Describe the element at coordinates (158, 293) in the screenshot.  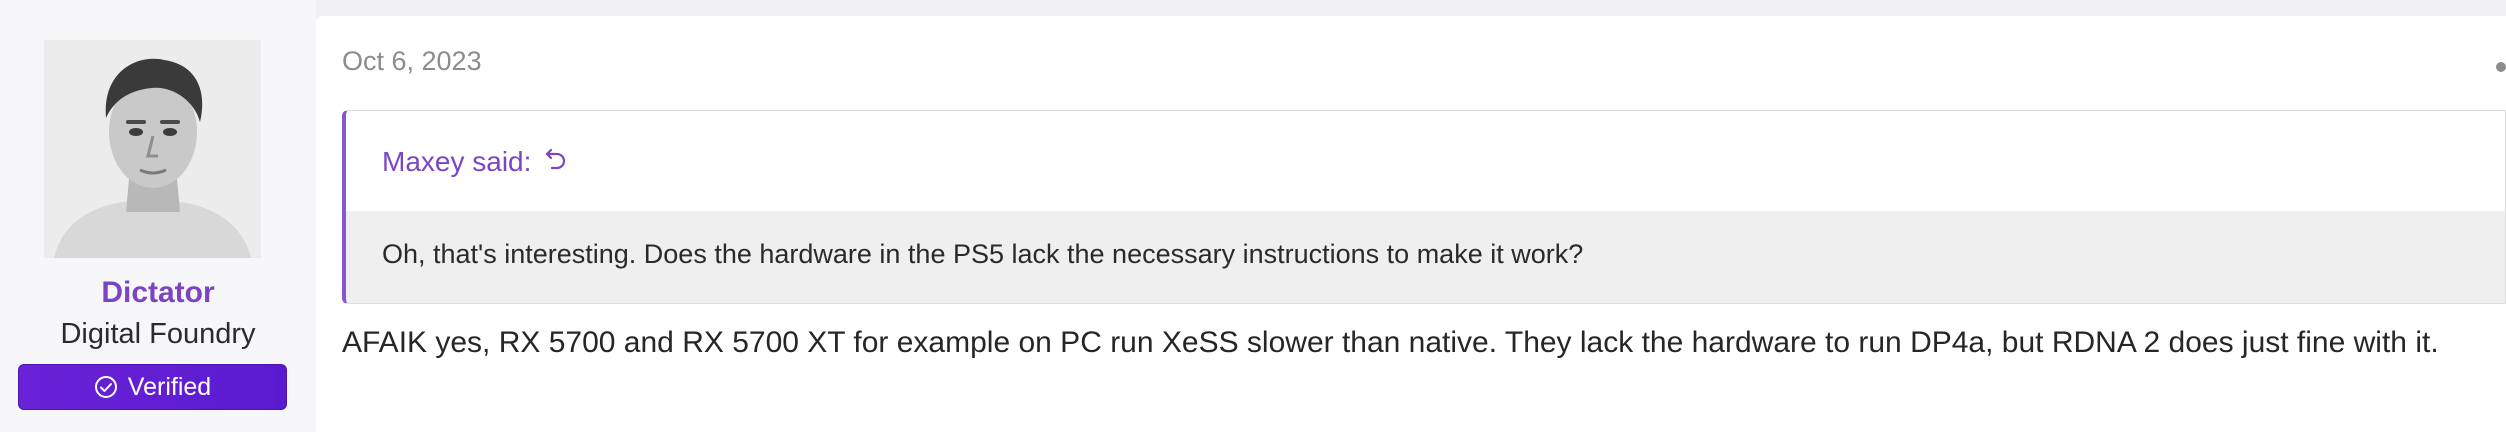
I see `username: Dictator` at that location.